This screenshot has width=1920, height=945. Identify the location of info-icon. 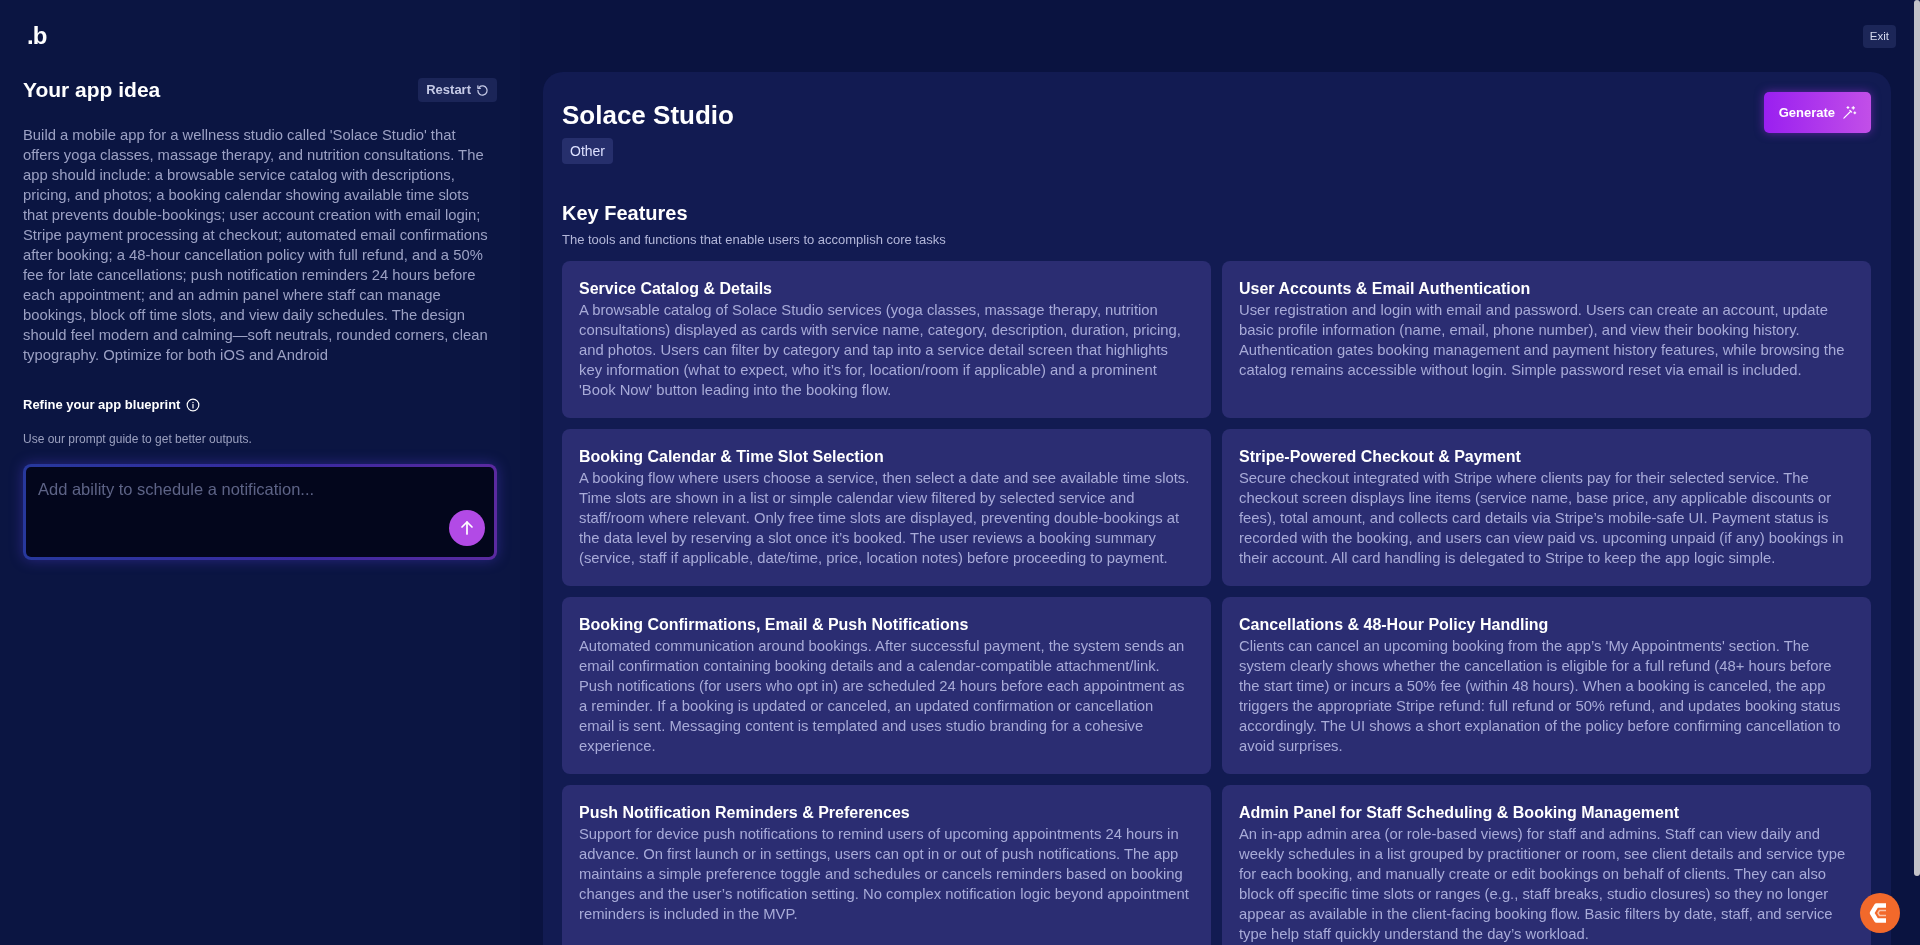
(193, 405).